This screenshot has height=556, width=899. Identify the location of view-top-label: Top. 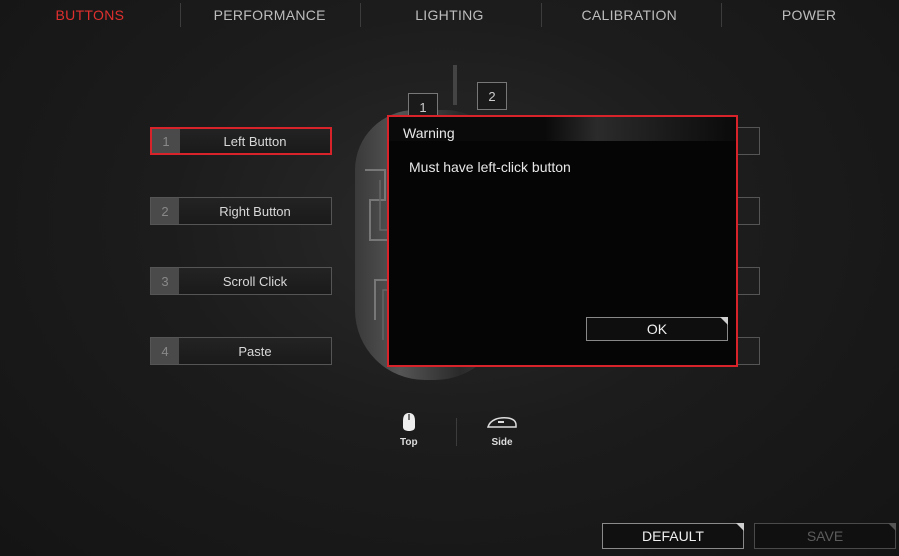
(409, 442).